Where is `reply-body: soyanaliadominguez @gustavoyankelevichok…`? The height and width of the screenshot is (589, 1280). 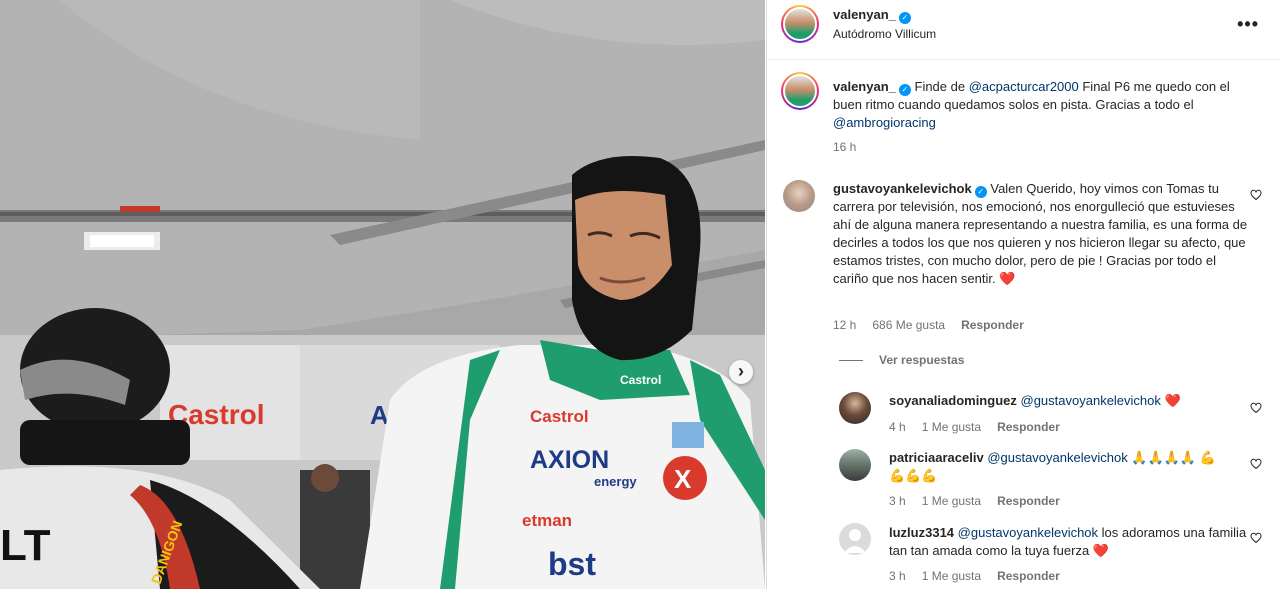 reply-body: soyanaliadominguez @gustavoyankelevichok… is located at coordinates (1069, 401).